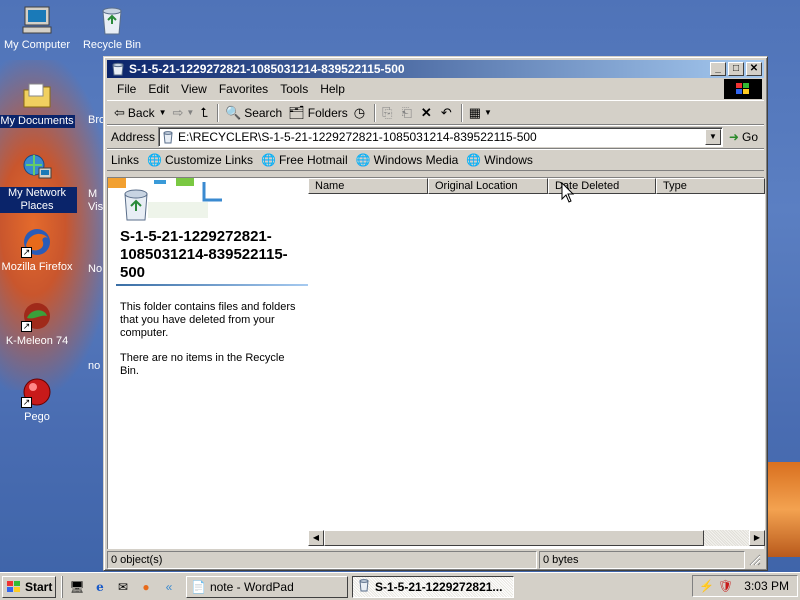 This screenshot has height=600, width=800. What do you see at coordinates (77, 587) in the screenshot?
I see `show-desktop-icon: 🖥` at bounding box center [77, 587].